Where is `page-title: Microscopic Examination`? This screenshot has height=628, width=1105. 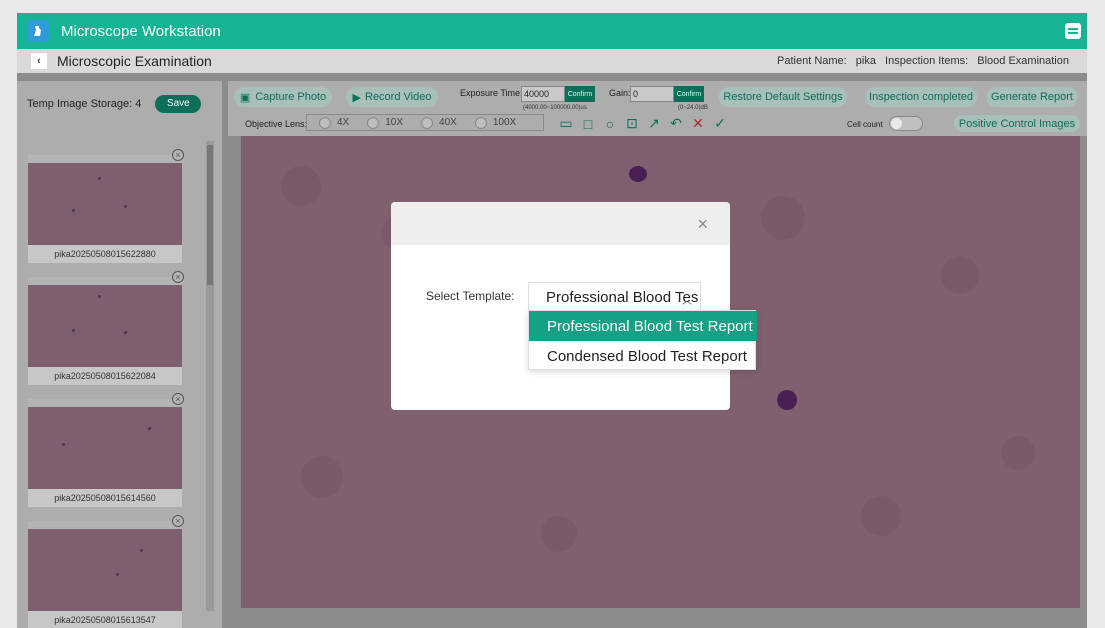
page-title: Microscopic Examination is located at coordinates (134, 61).